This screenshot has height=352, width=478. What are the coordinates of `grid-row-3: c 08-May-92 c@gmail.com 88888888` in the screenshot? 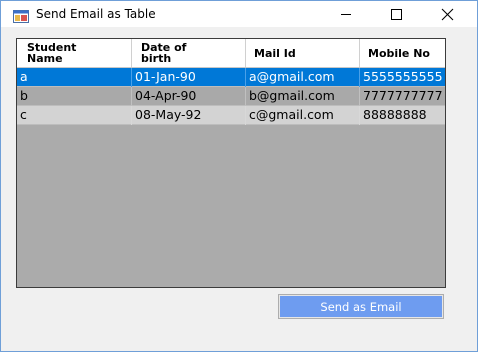 It's located at (231, 115).